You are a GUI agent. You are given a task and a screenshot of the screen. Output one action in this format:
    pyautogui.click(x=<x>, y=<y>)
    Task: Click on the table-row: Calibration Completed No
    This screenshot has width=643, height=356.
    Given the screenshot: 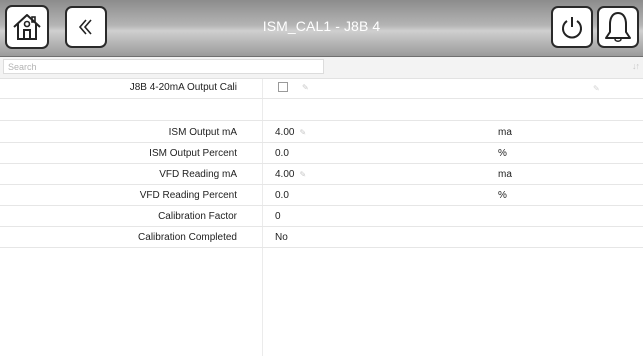 What is the action you would take?
    pyautogui.click(x=321, y=238)
    